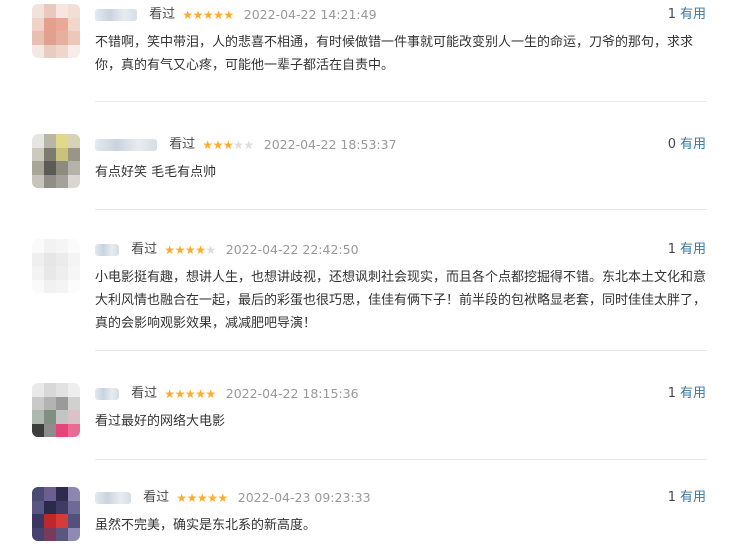 The image size is (730, 560). What do you see at coordinates (236, 15) in the screenshot?
I see `review-meta: 看过 ★★★★★ 2022-04-22 14:21:49` at bounding box center [236, 15].